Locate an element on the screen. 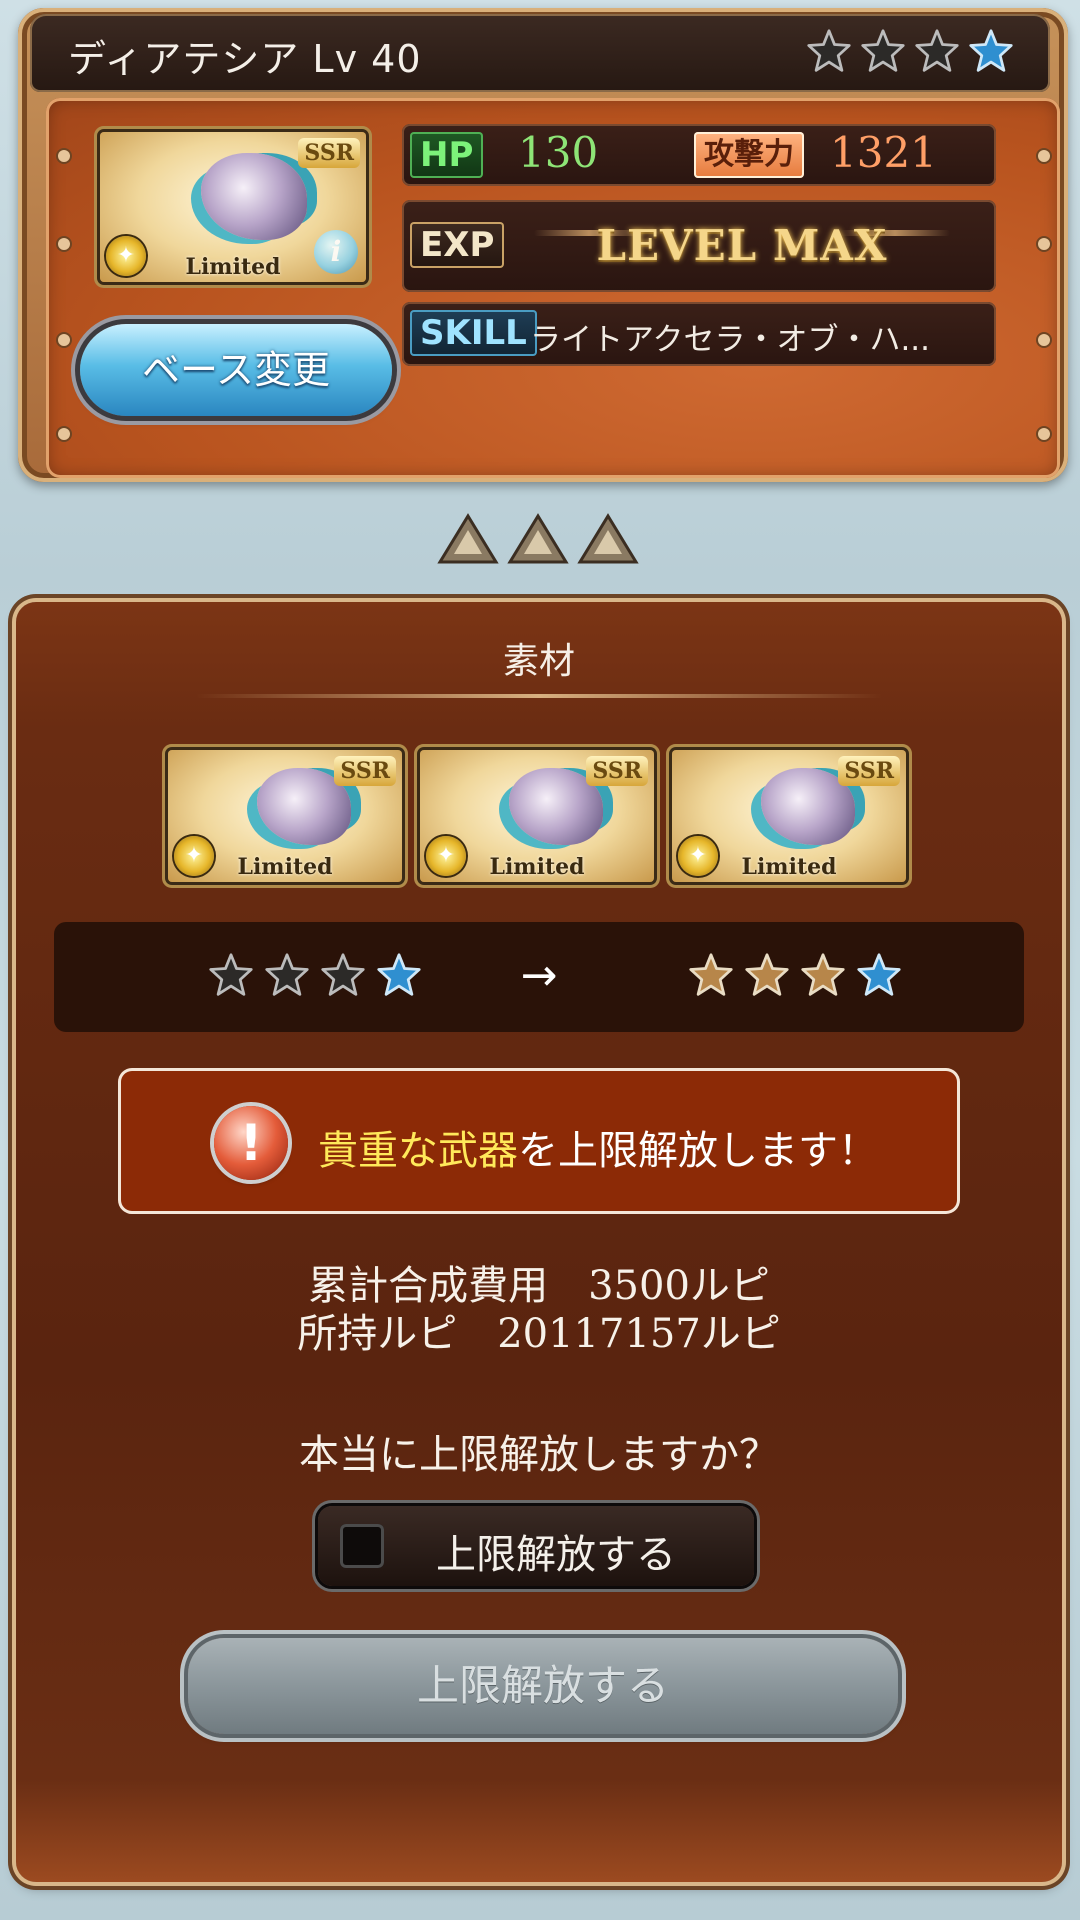 The image size is (1080, 1920). alert-icon: ! is located at coordinates (251, 1143).